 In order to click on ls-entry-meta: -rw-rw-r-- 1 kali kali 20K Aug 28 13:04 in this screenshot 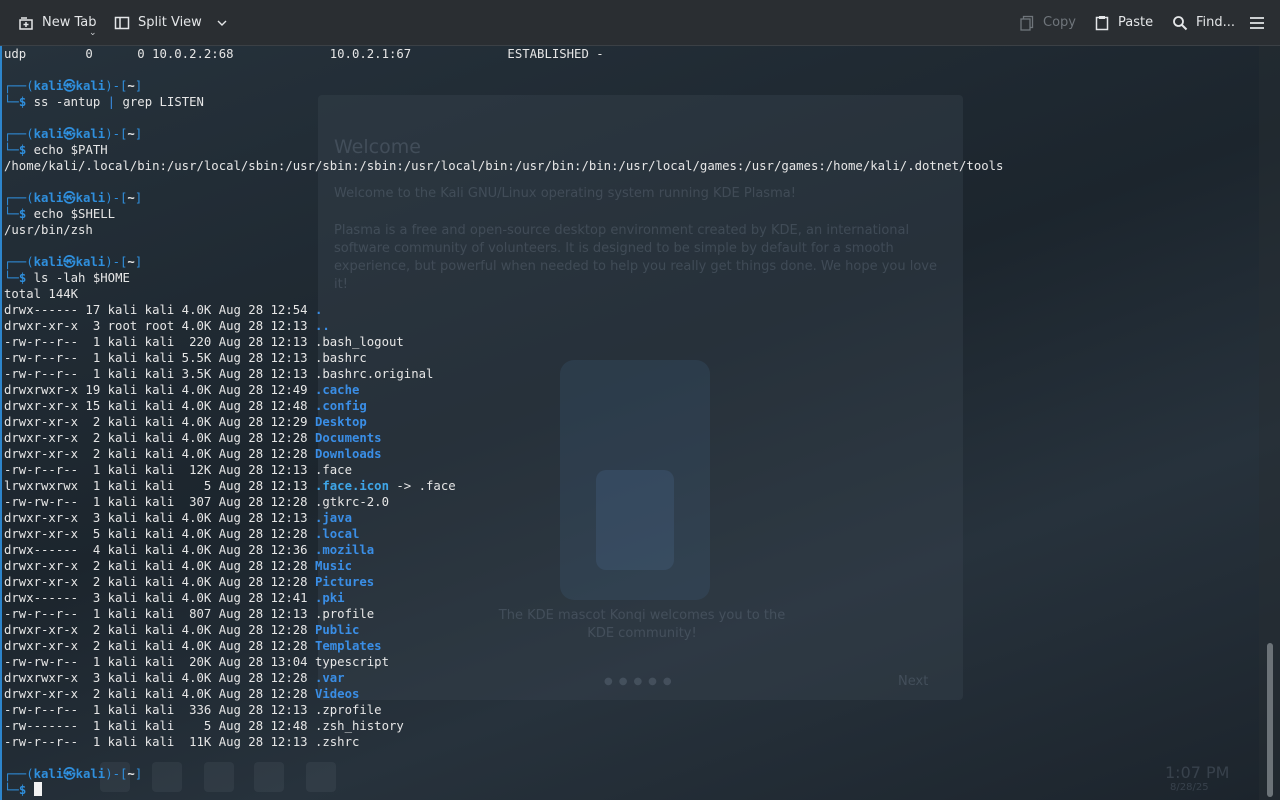, I will do `click(159, 662)`.